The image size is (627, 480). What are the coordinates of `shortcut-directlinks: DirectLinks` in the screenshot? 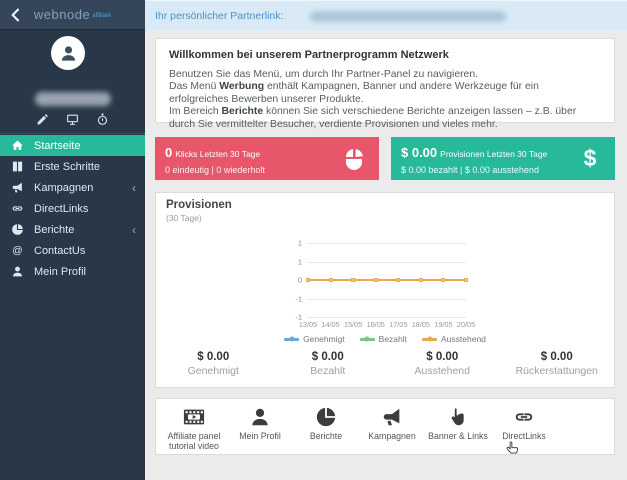 It's located at (524, 424).